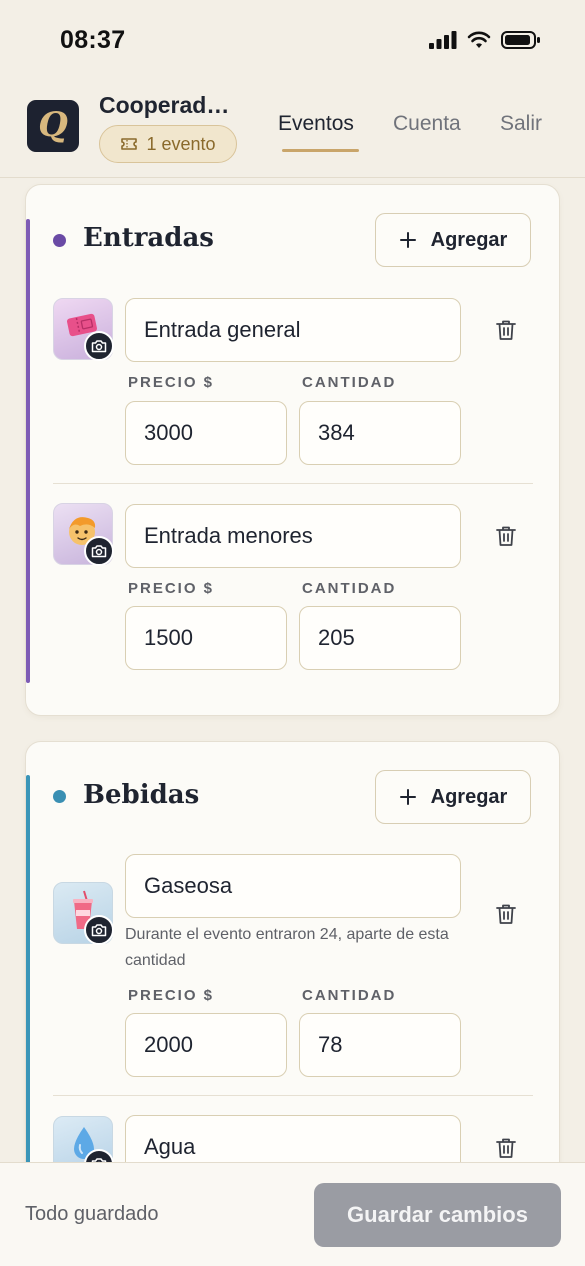 The height and width of the screenshot is (1266, 585). Describe the element at coordinates (437, 1215) in the screenshot. I see `save-changes-button: Guardar cambios` at that location.